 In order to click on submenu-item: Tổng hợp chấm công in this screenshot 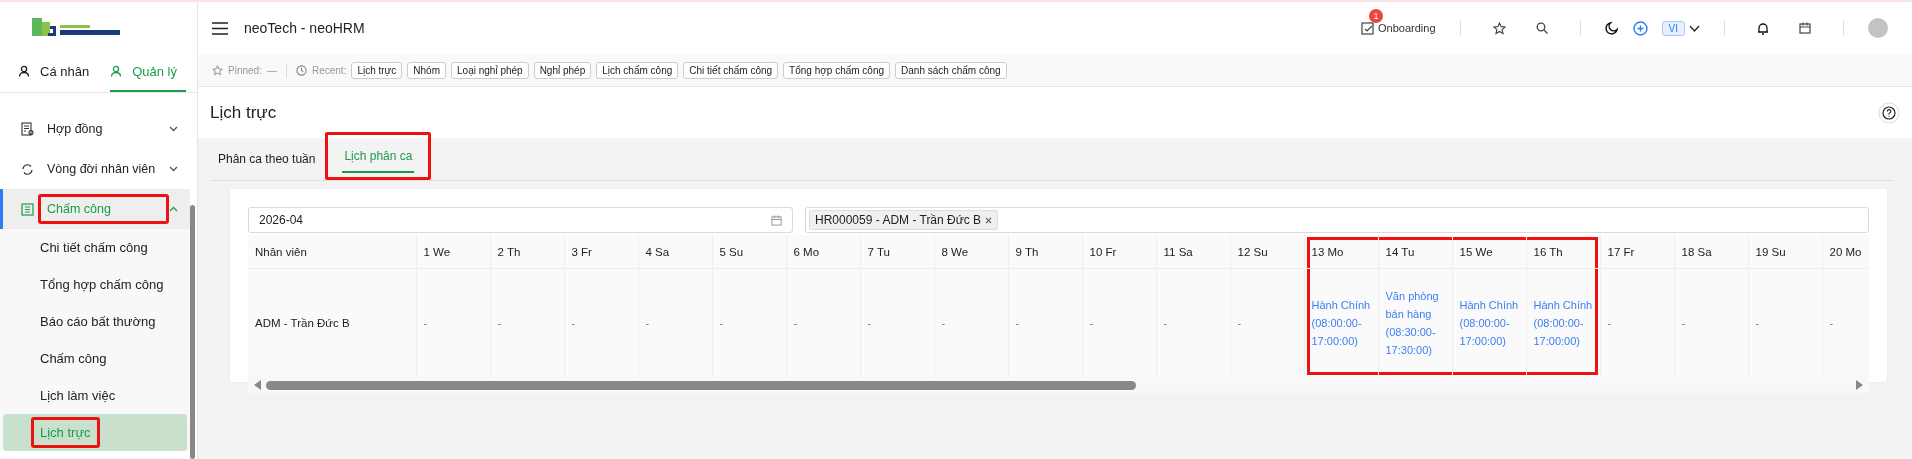, I will do `click(95, 284)`.